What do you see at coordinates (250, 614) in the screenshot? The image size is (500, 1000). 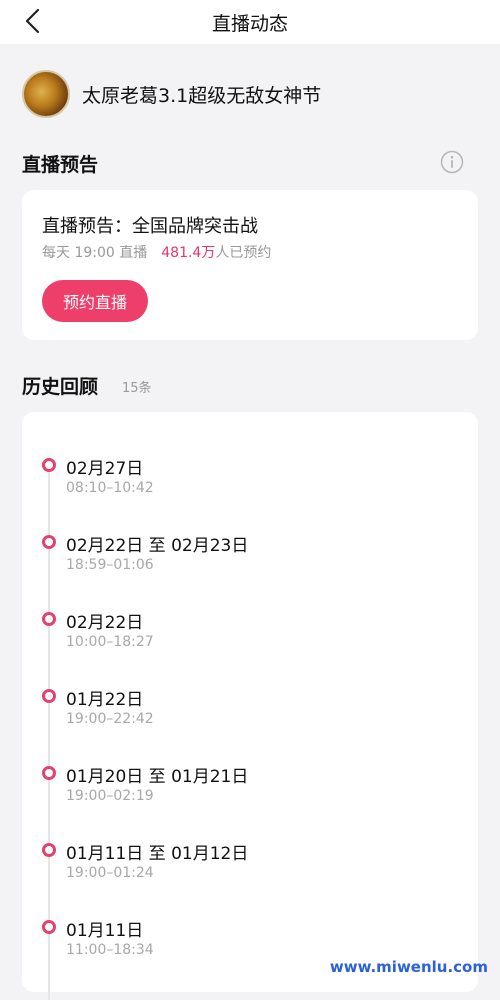 I see `history-item: 02月22日 10:00–18:27` at bounding box center [250, 614].